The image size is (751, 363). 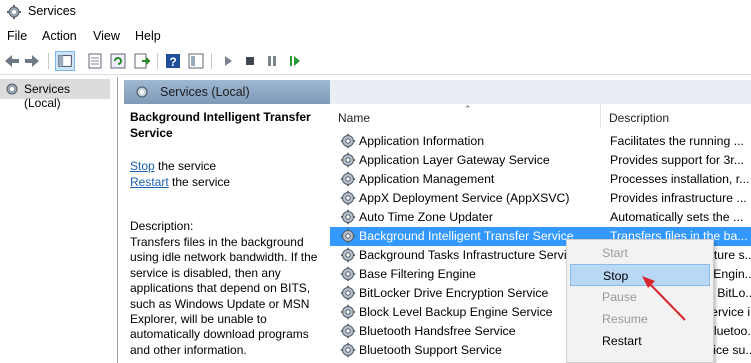 What do you see at coordinates (142, 166) in the screenshot?
I see `stop-service-link: Stop` at bounding box center [142, 166].